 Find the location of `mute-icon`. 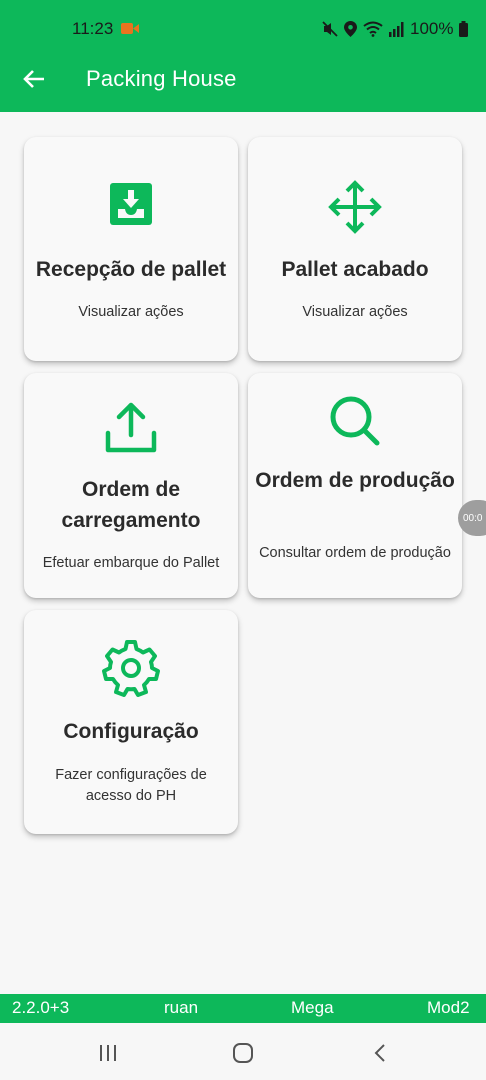

mute-icon is located at coordinates (330, 29).